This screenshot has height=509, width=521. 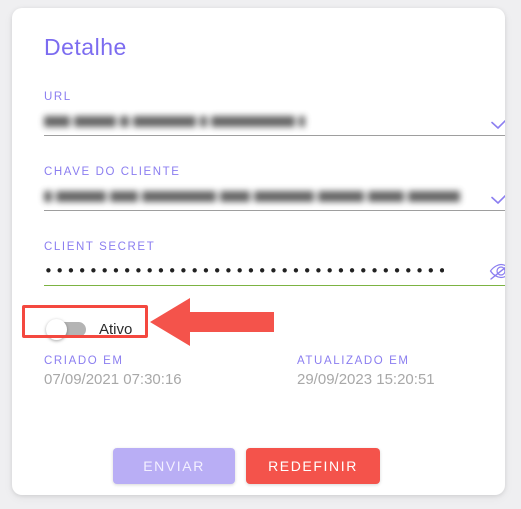 What do you see at coordinates (274, 210) in the screenshot?
I see `field-underline-client-key` at bounding box center [274, 210].